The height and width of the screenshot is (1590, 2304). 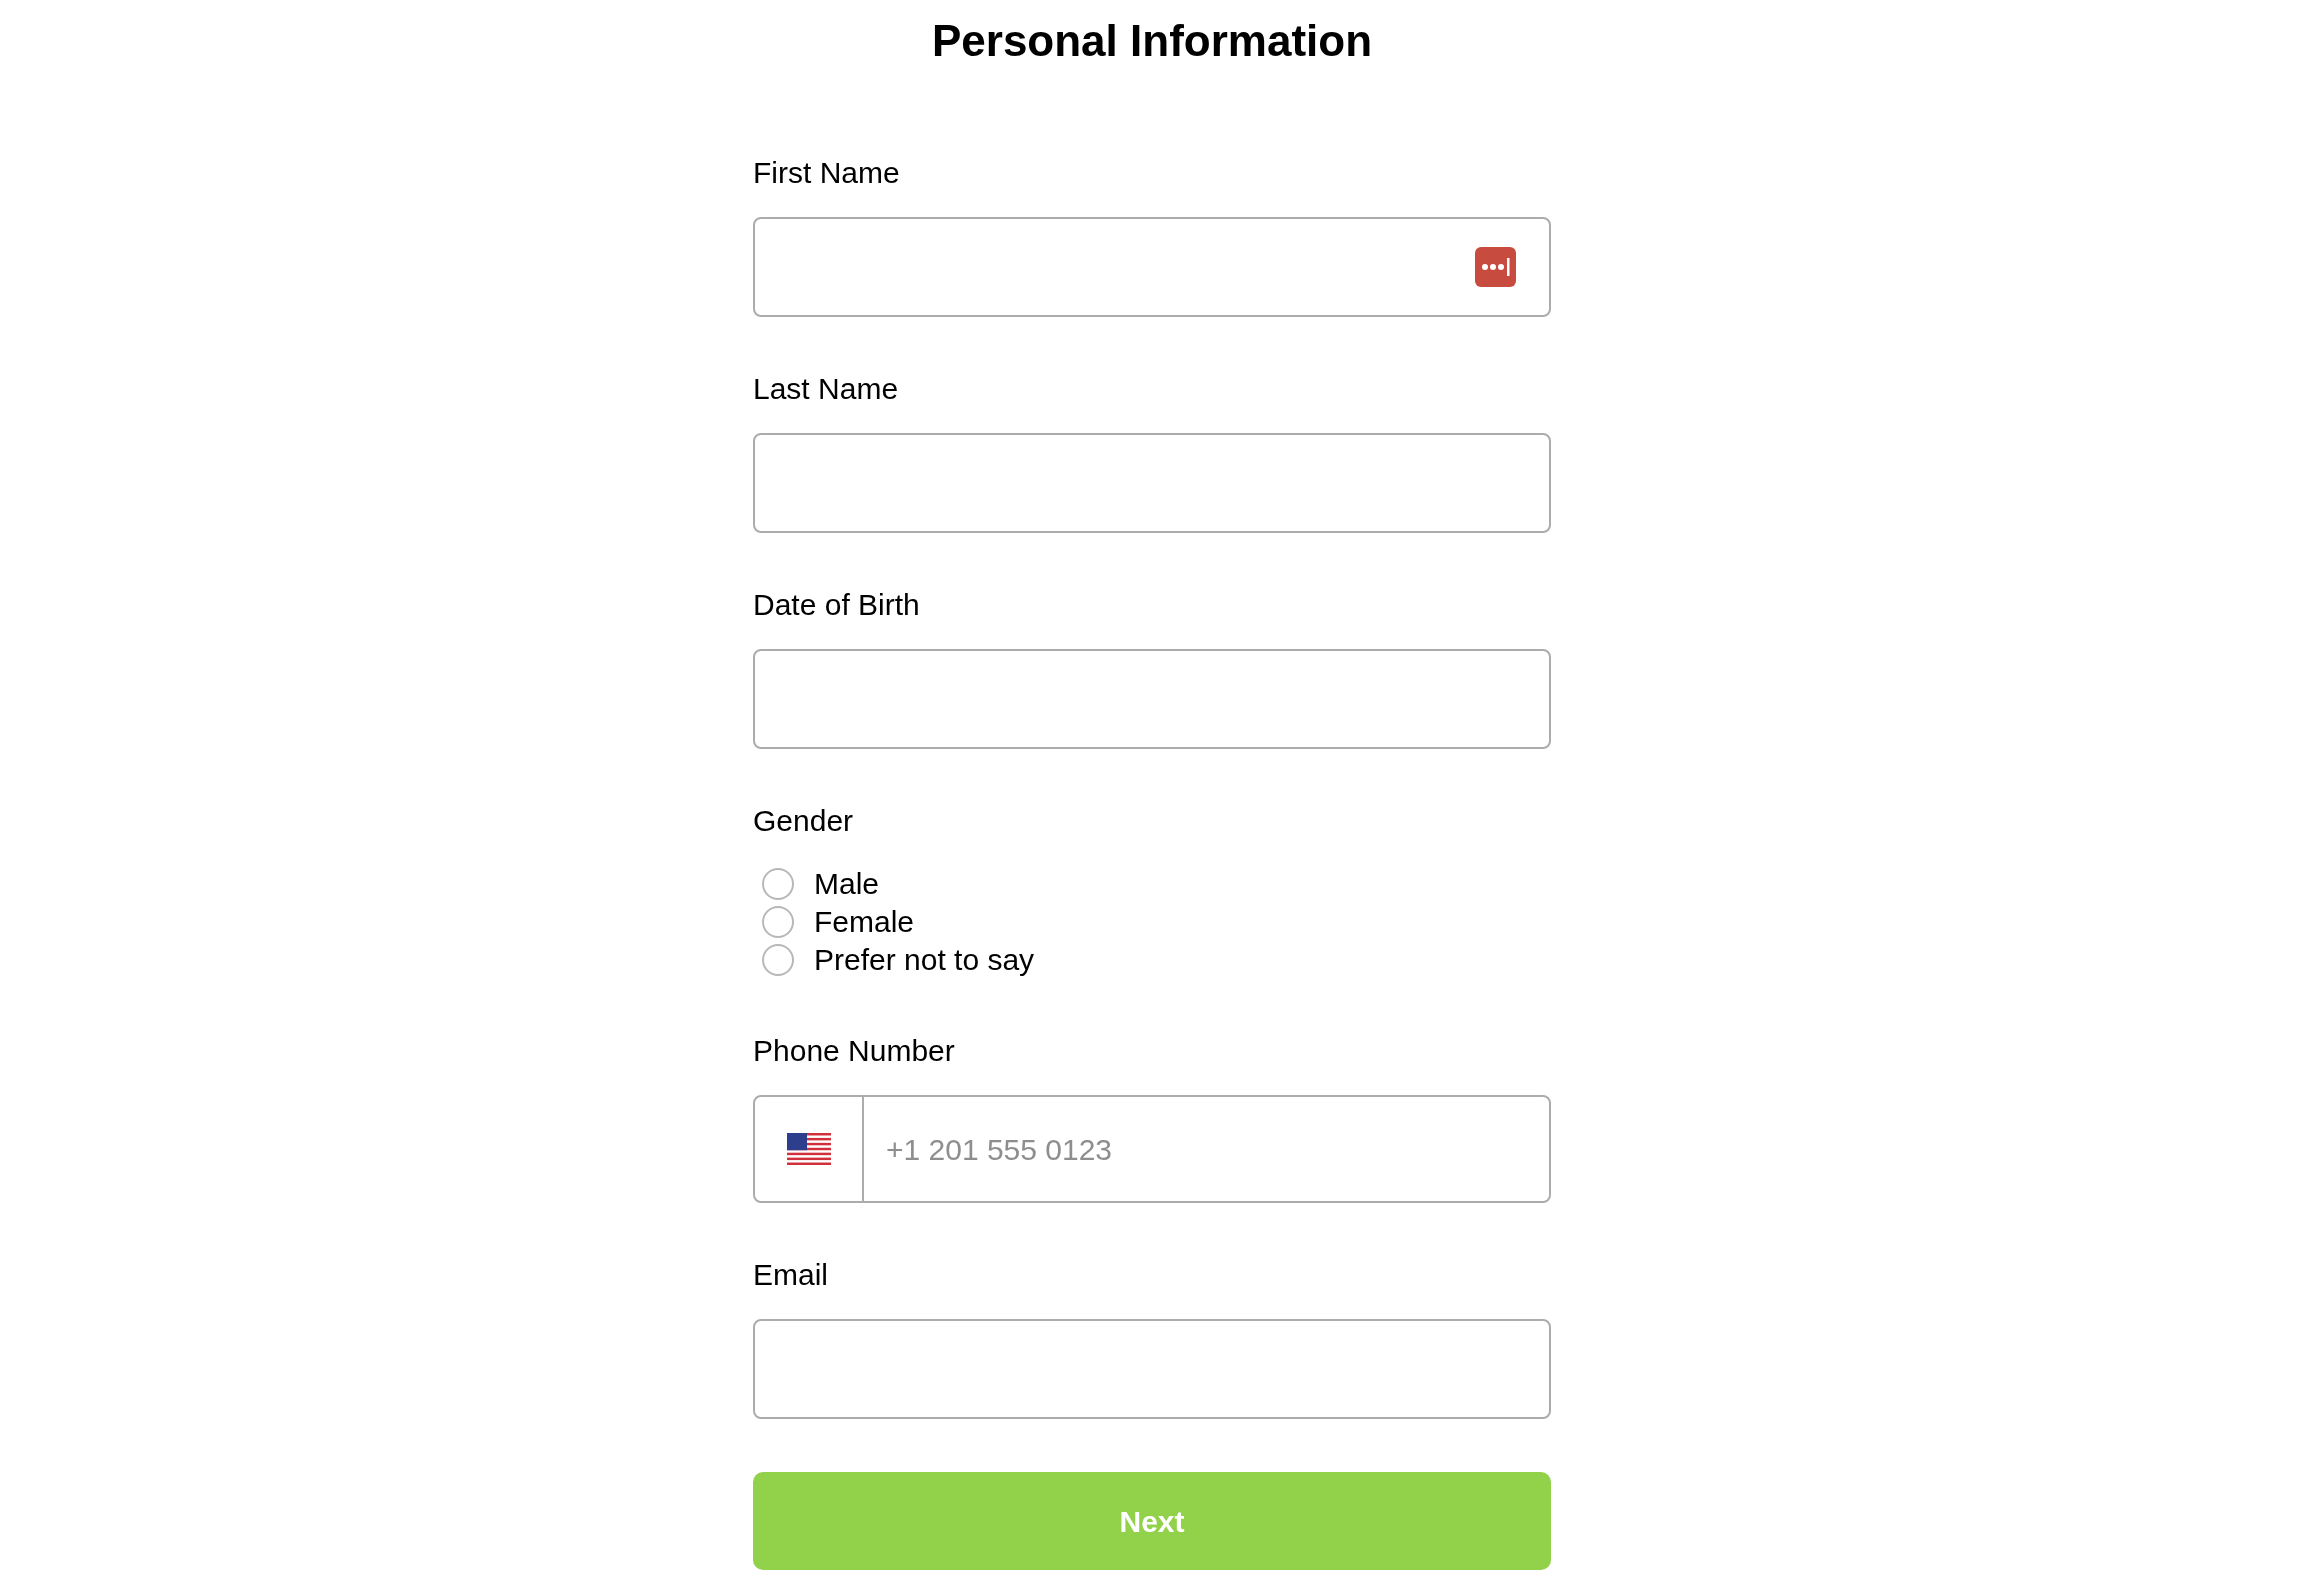 I want to click on field-label: Date of Birth, so click(x=837, y=605).